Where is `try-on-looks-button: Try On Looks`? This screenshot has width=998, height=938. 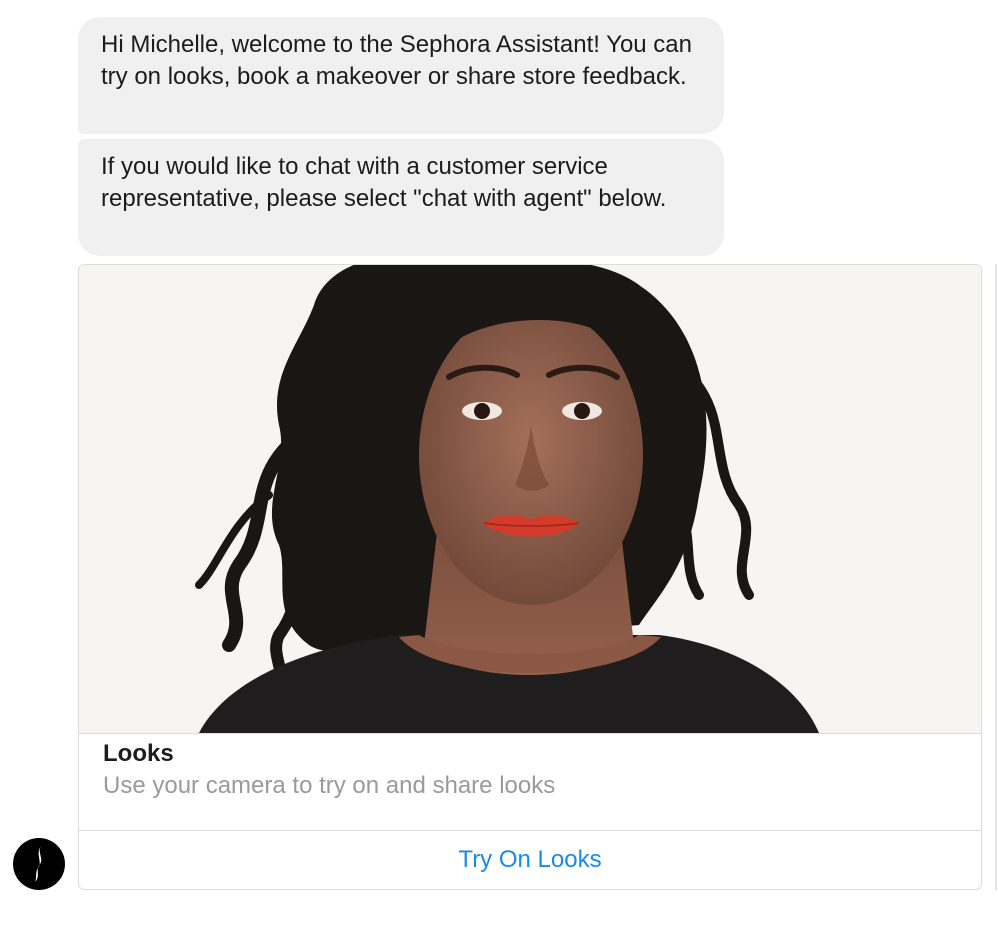 try-on-looks-button: Try On Looks is located at coordinates (530, 860).